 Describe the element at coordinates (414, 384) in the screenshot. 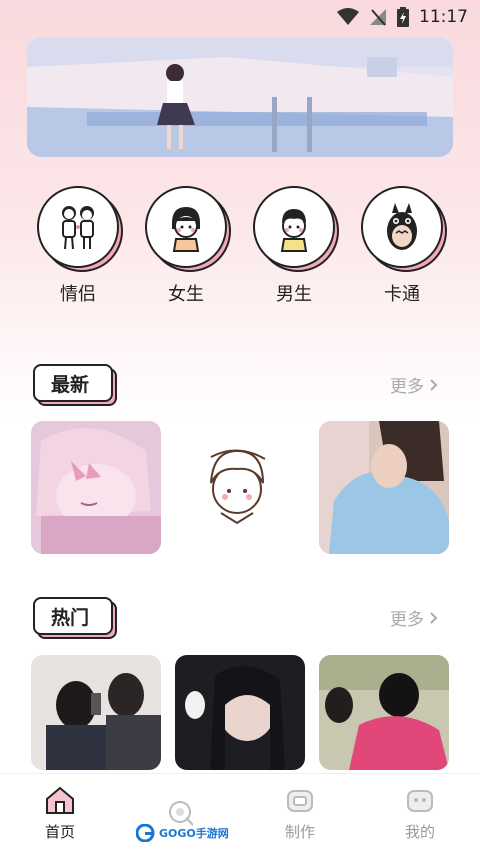

I see `latest-more-link: 更多` at that location.